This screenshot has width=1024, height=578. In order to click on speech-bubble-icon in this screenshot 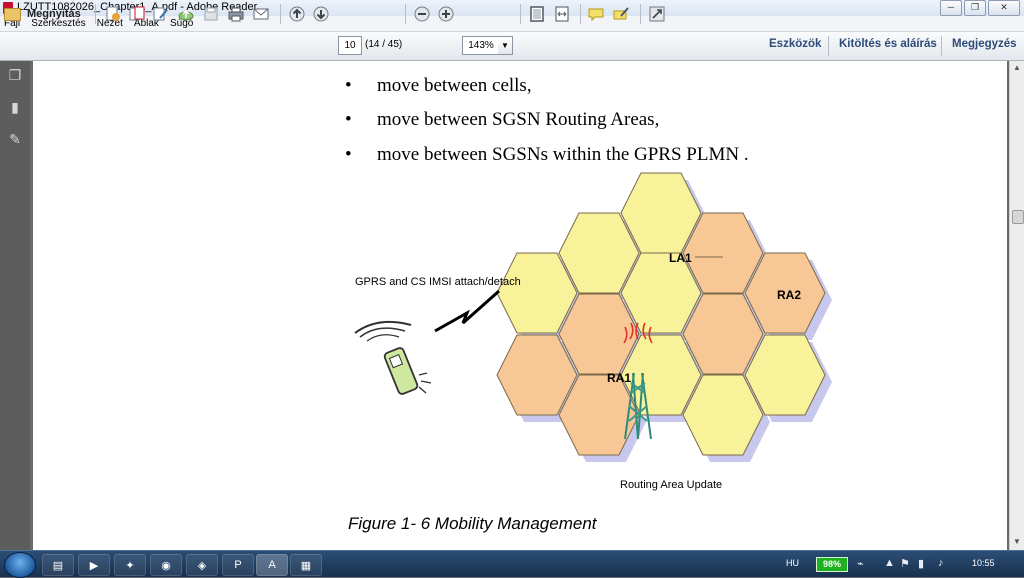, I will do `click(596, 15)`.